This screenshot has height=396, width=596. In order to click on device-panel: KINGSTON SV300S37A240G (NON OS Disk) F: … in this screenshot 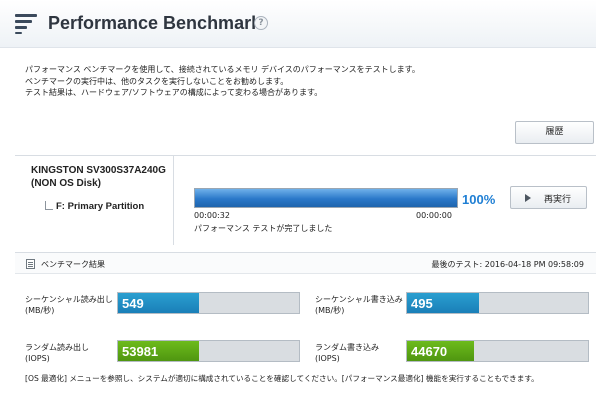, I will do `click(94, 200)`.